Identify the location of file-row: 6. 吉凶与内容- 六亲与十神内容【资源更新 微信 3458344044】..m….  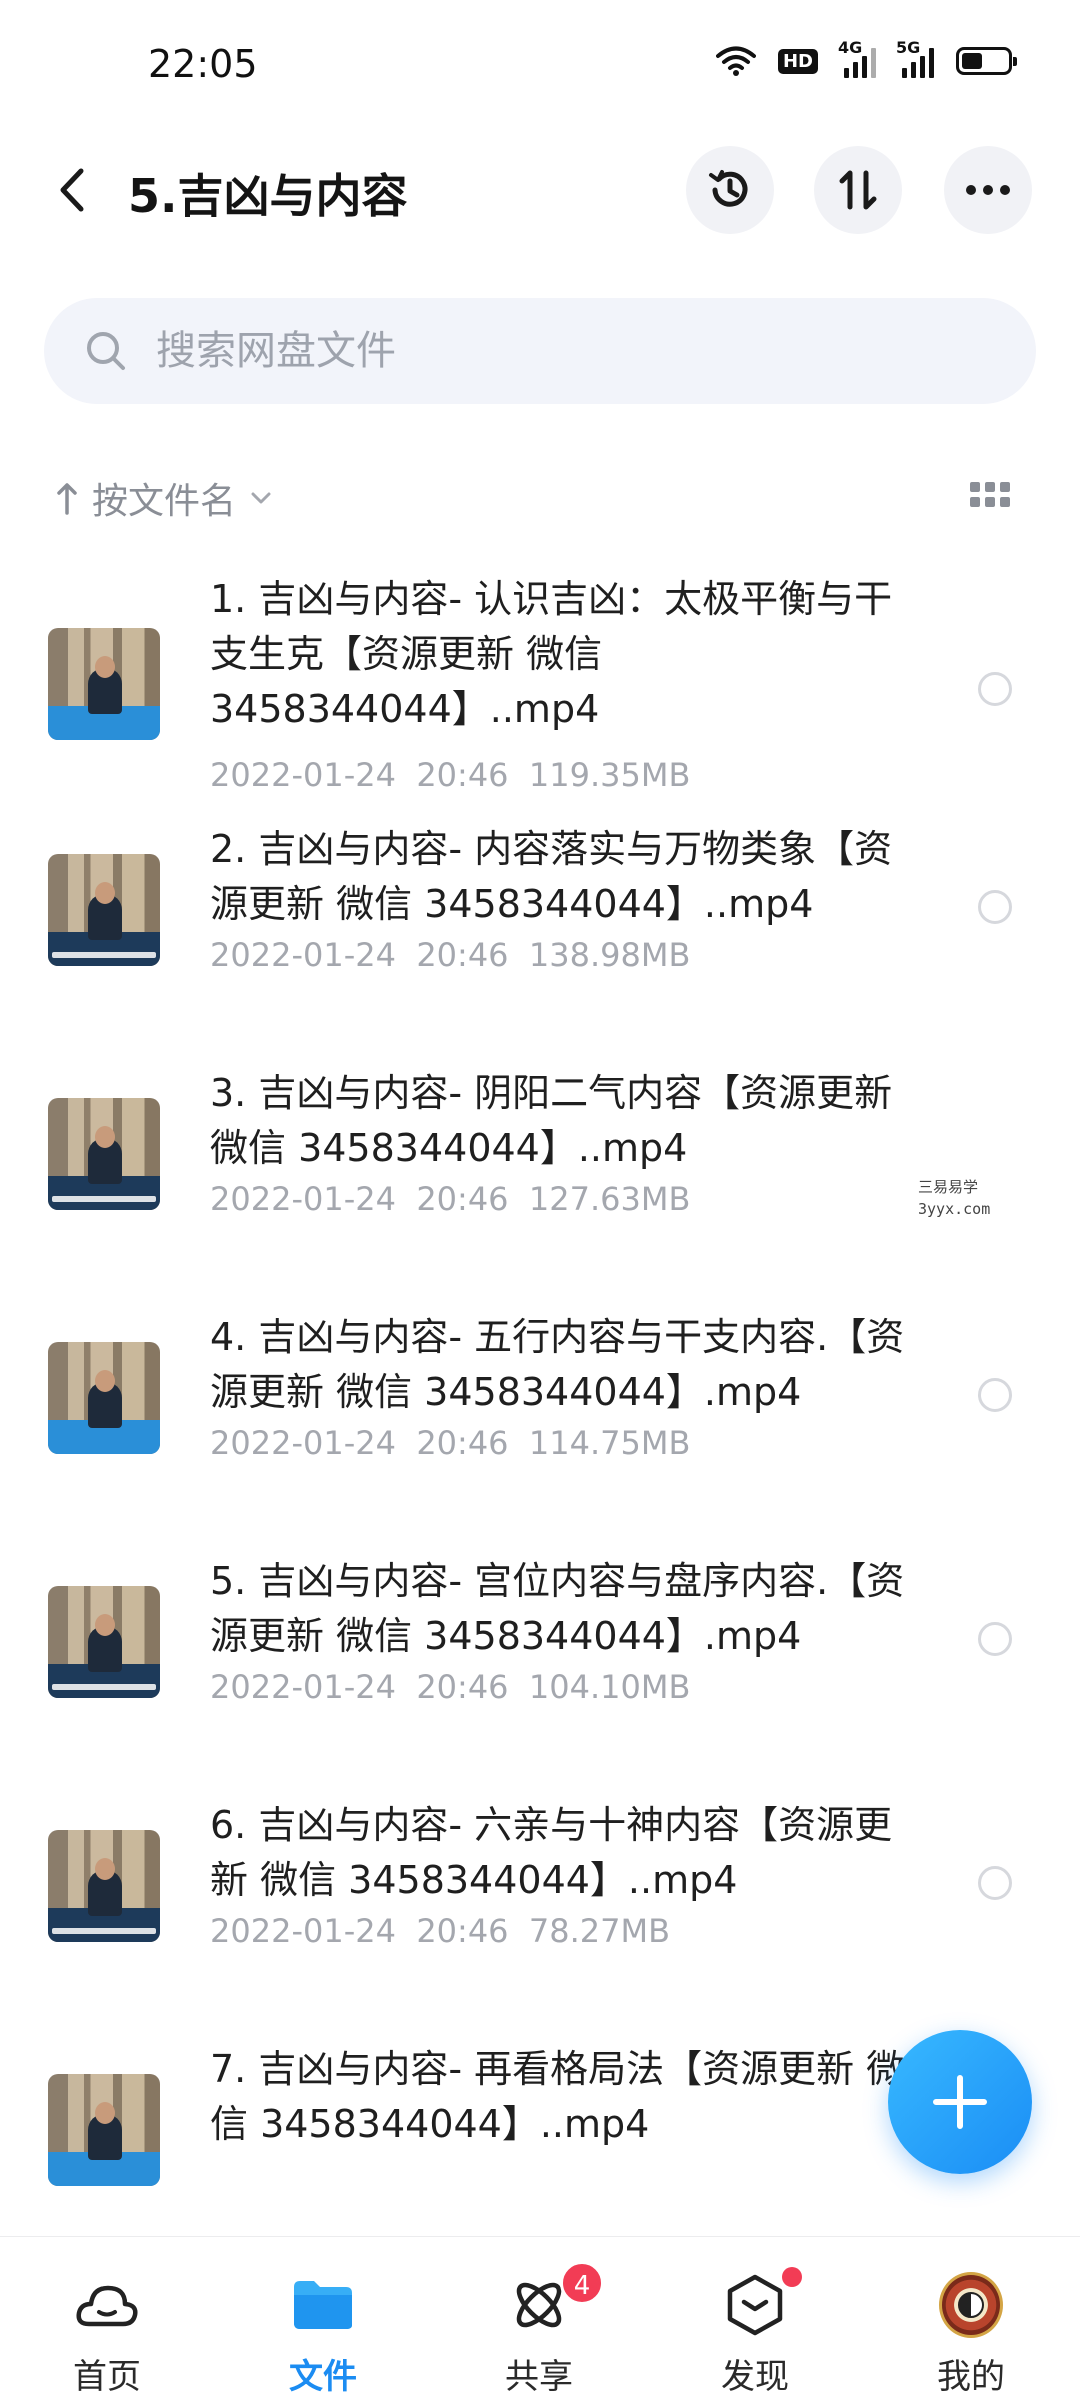
(540, 1902).